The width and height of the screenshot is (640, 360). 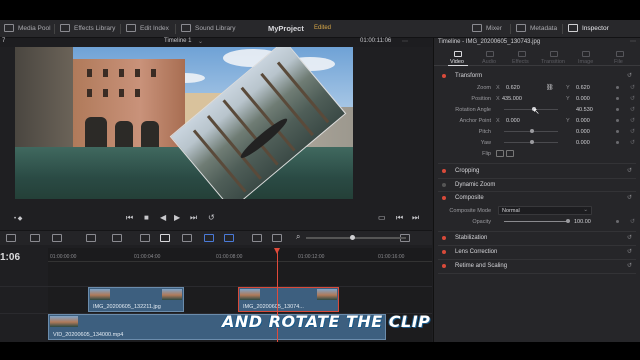 I want to click on transform-section-header: Transform ↺, so click(x=536, y=75).